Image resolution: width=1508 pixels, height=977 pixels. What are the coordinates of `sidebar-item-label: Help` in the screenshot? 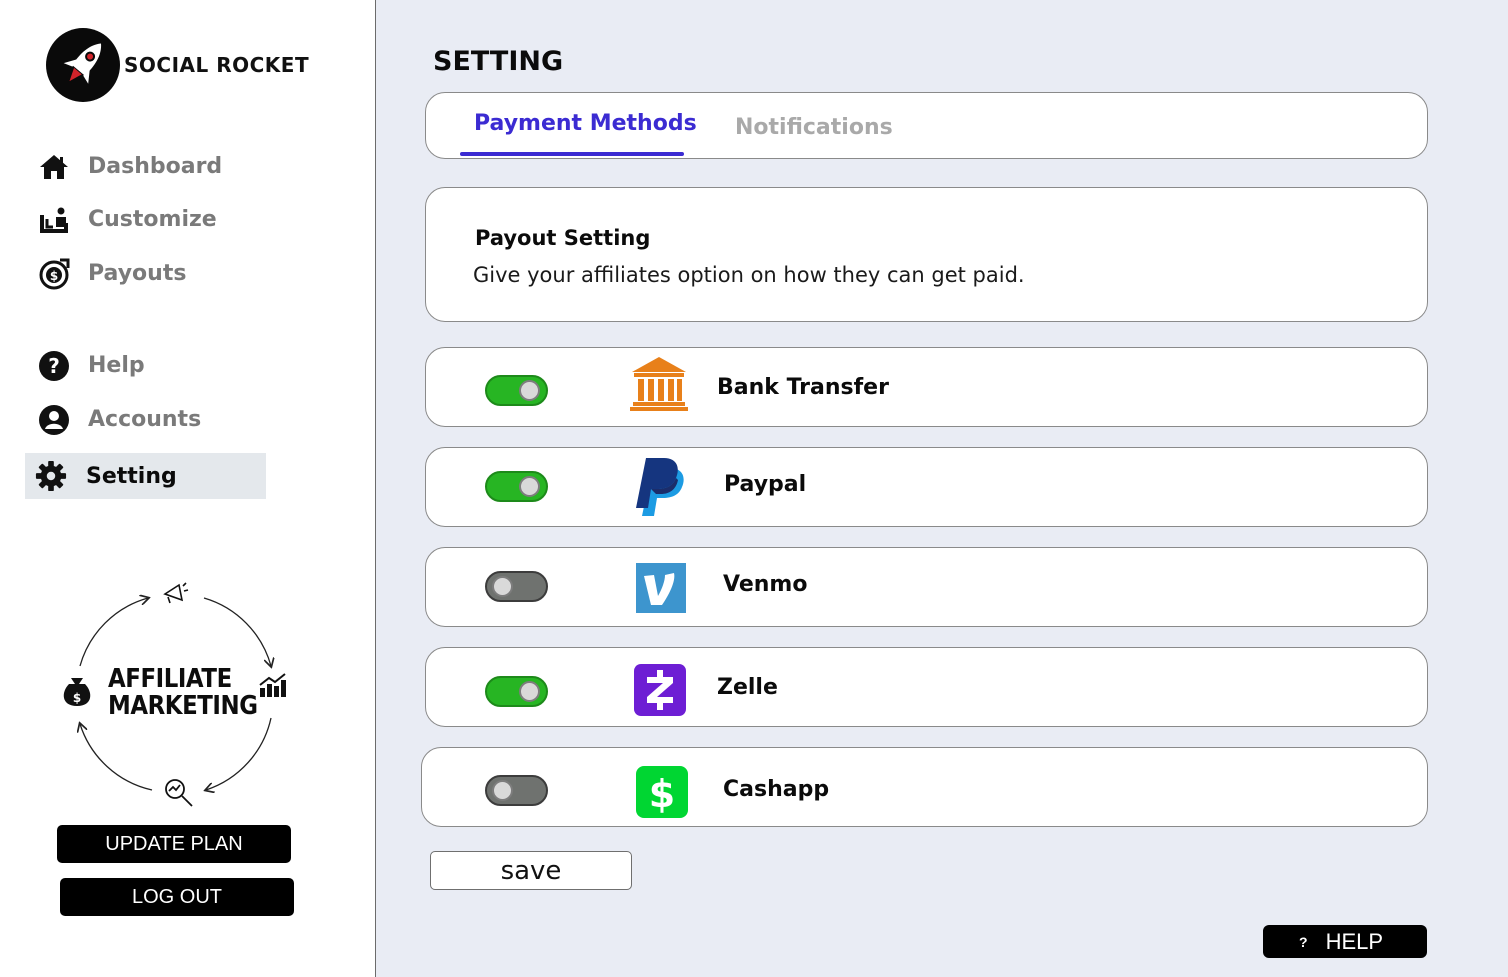 It's located at (116, 365).